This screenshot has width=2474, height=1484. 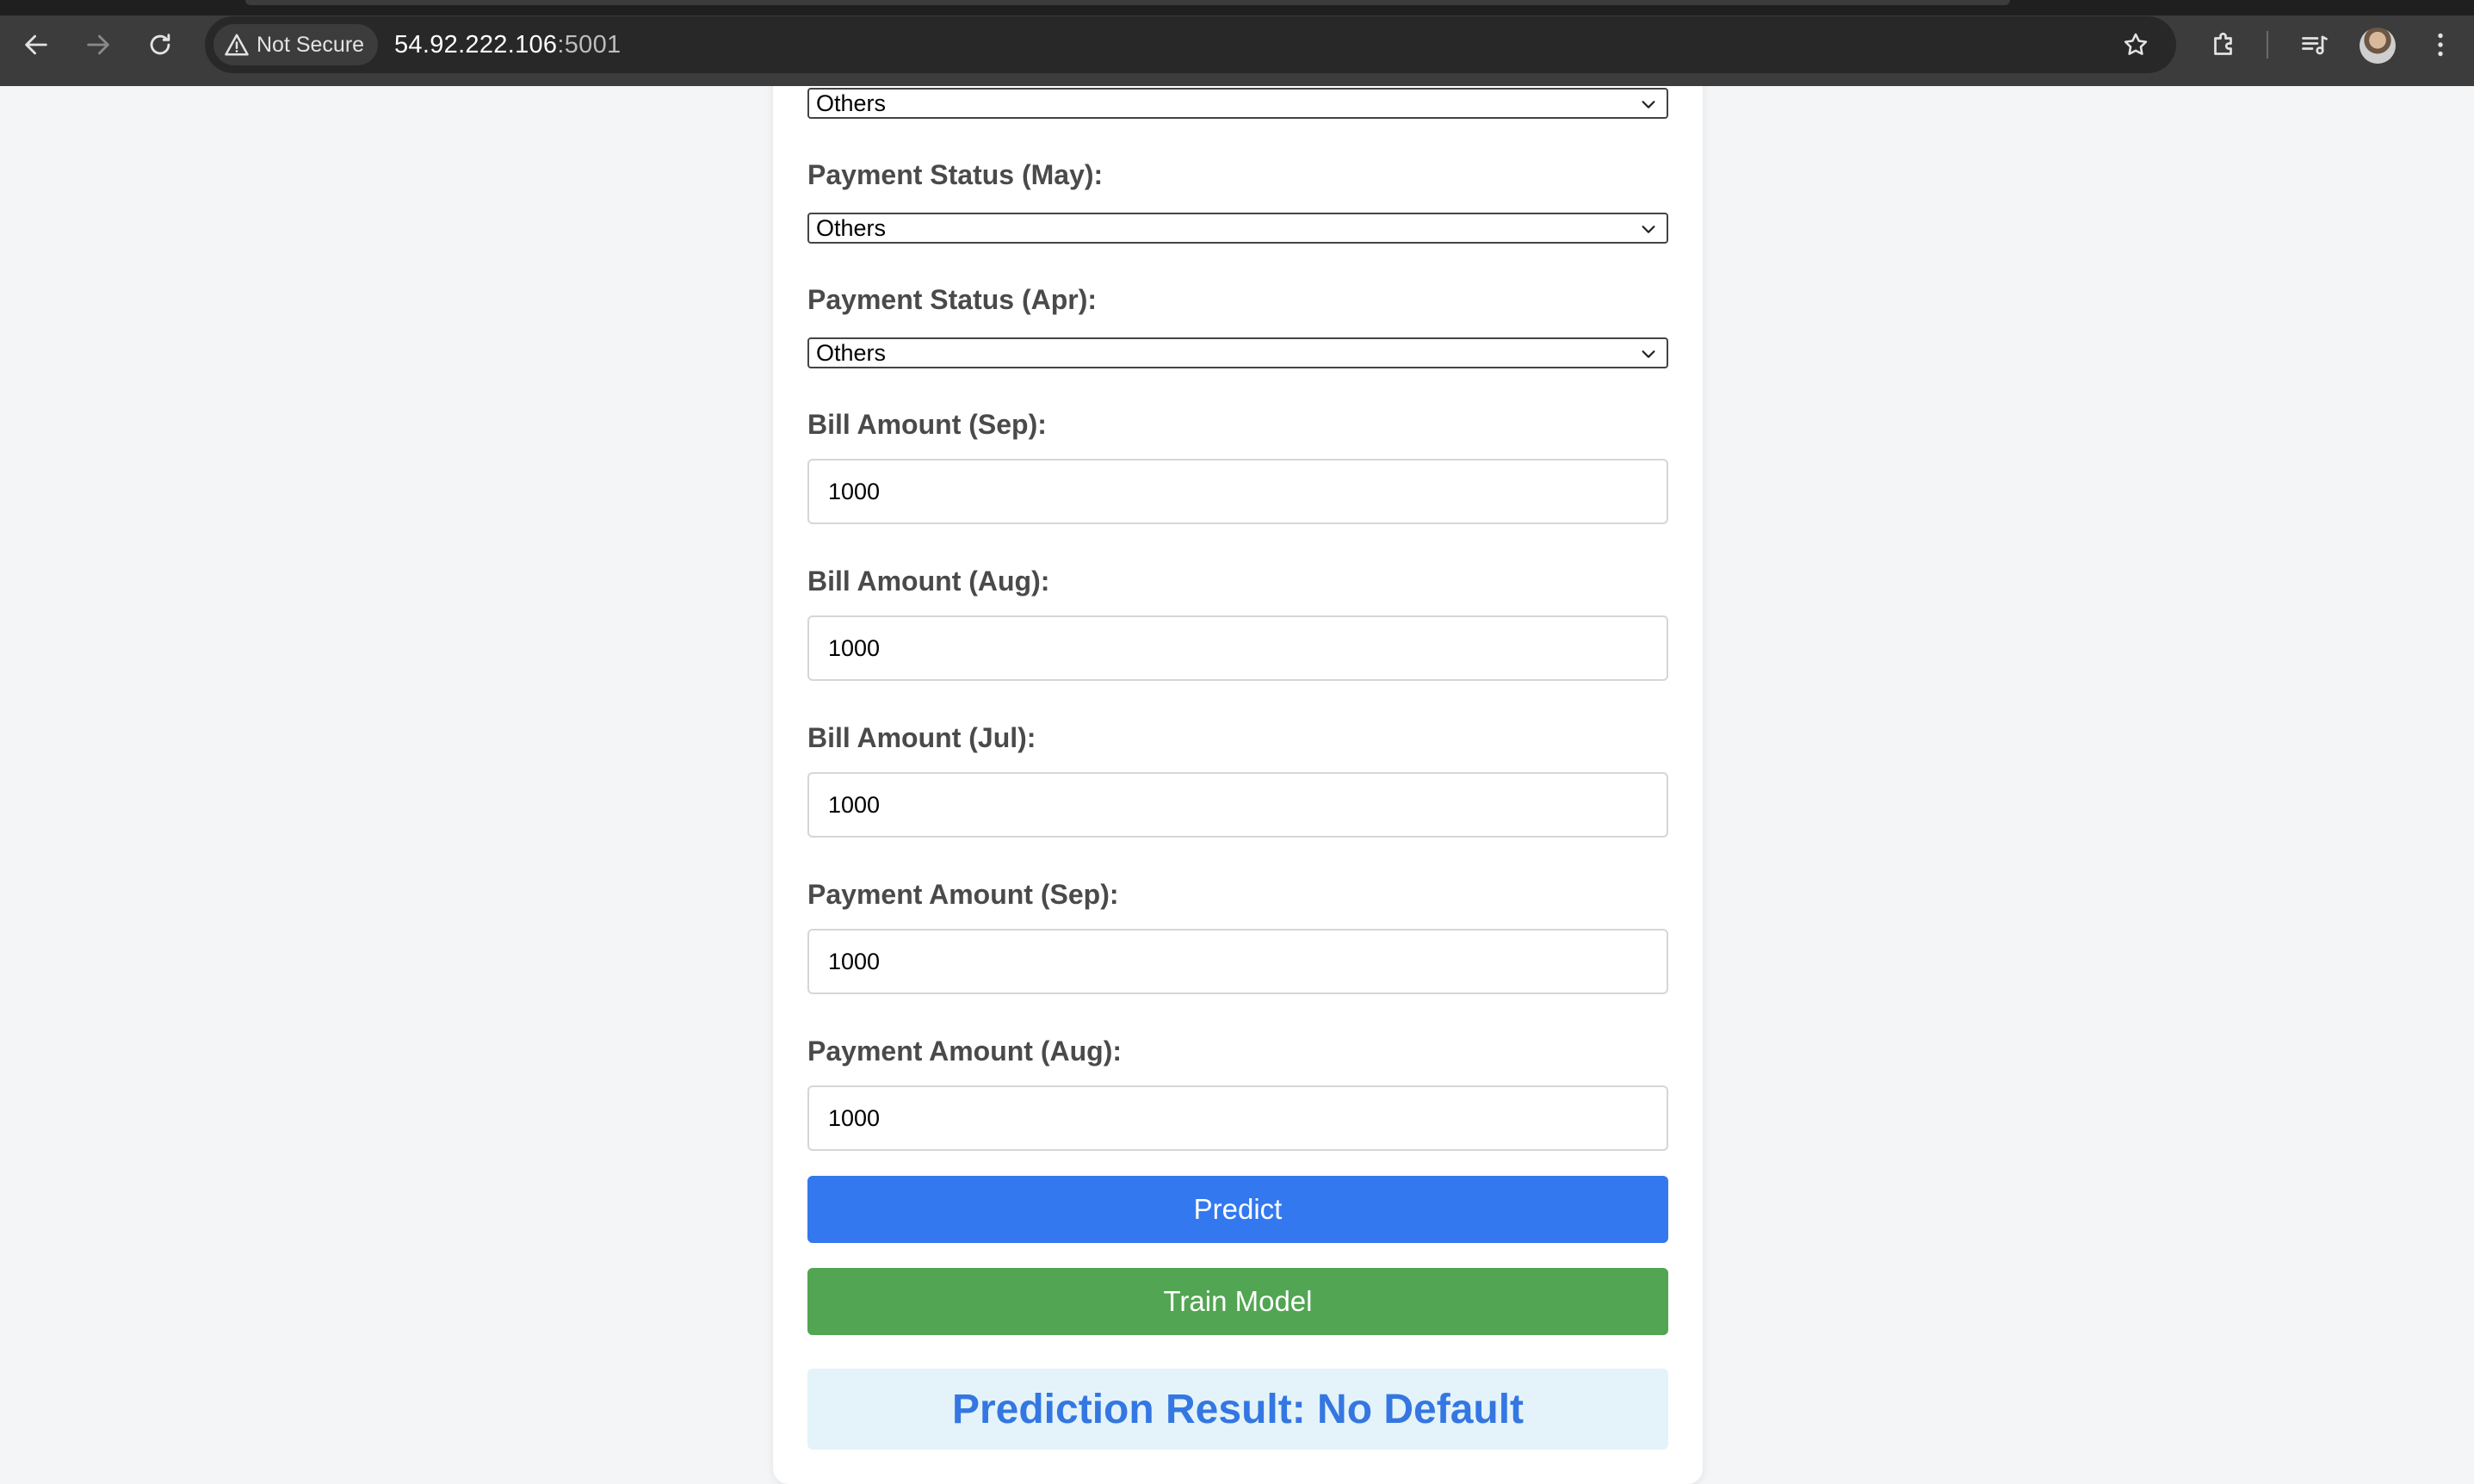 I want to click on security-label: Not Secure, so click(x=311, y=44).